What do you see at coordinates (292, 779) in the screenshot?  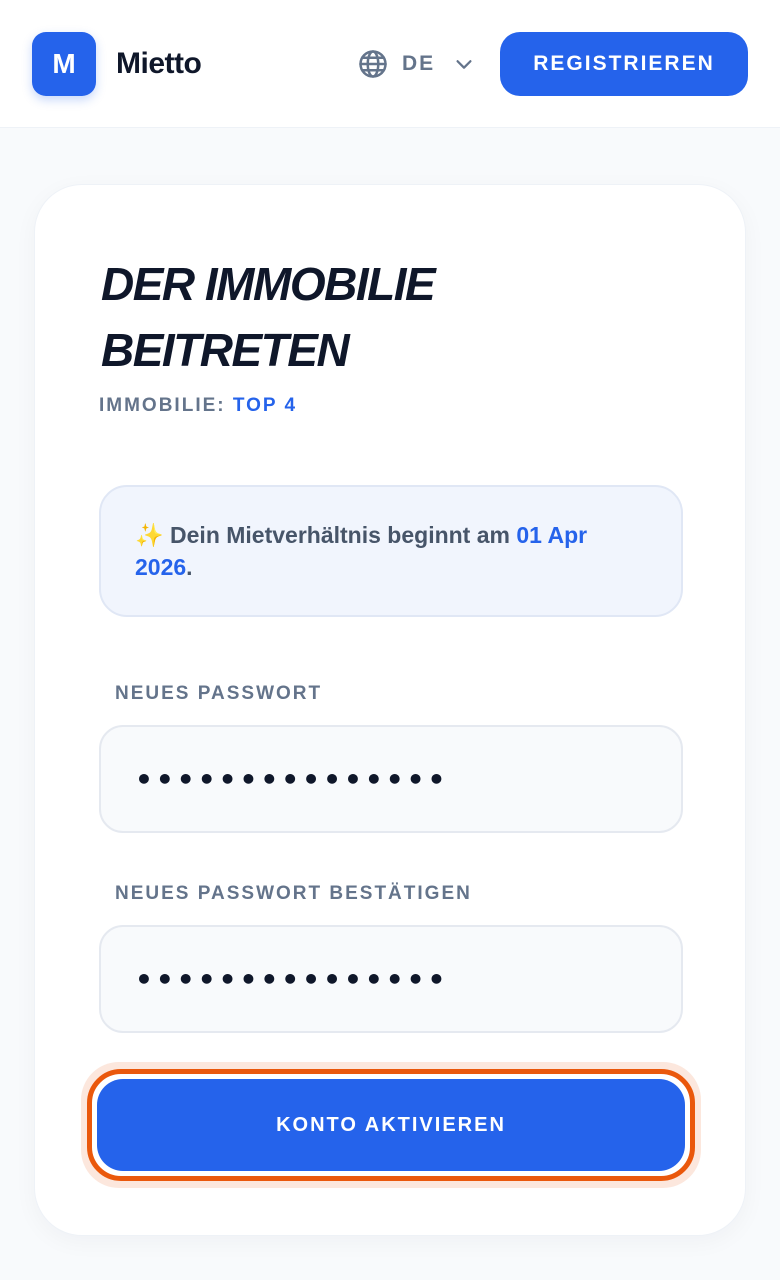 I see `new-password-value: •••••••••••••••` at bounding box center [292, 779].